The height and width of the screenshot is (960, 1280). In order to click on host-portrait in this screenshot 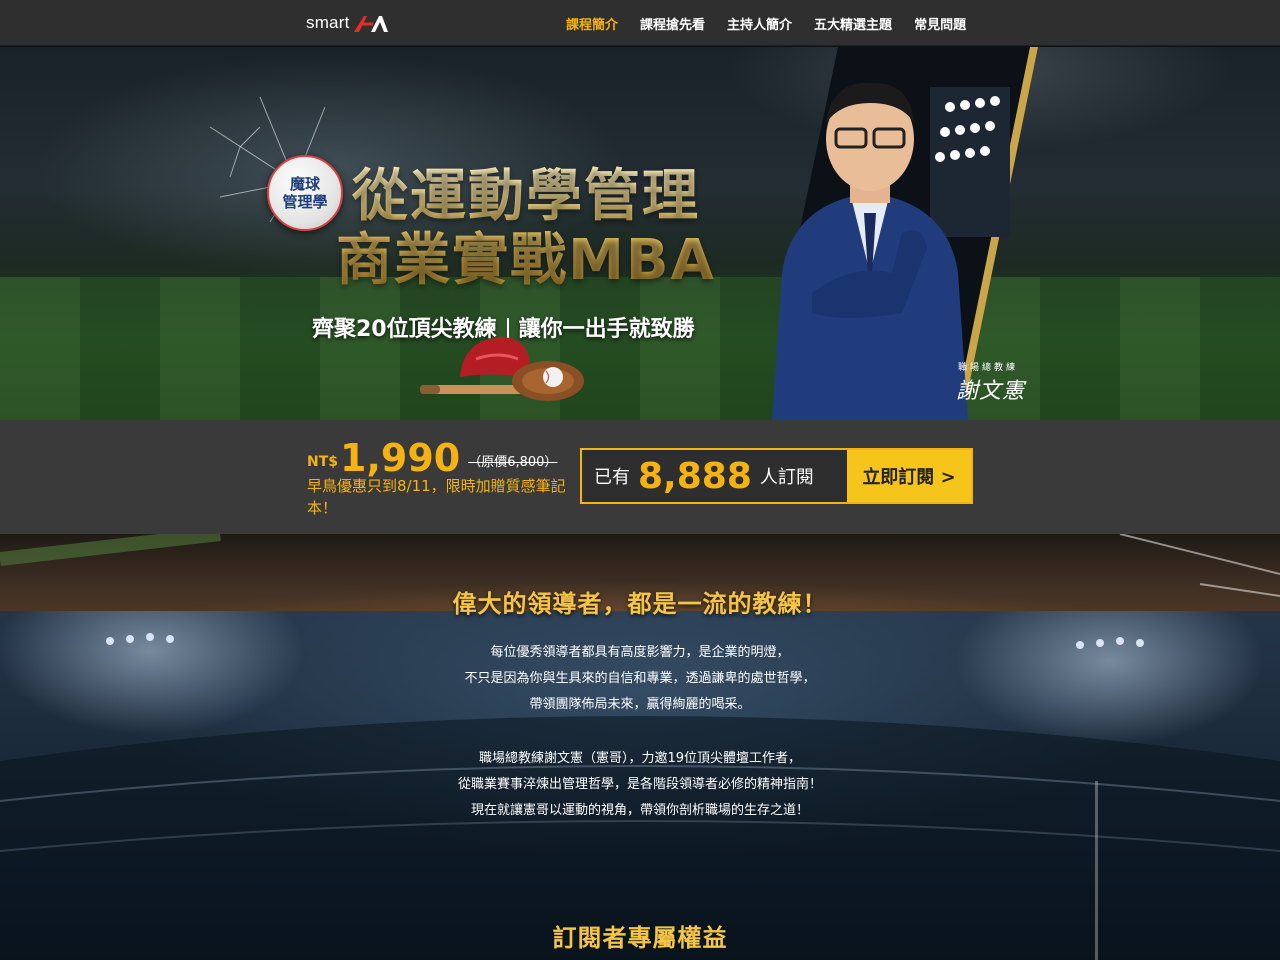, I will do `click(870, 251)`.